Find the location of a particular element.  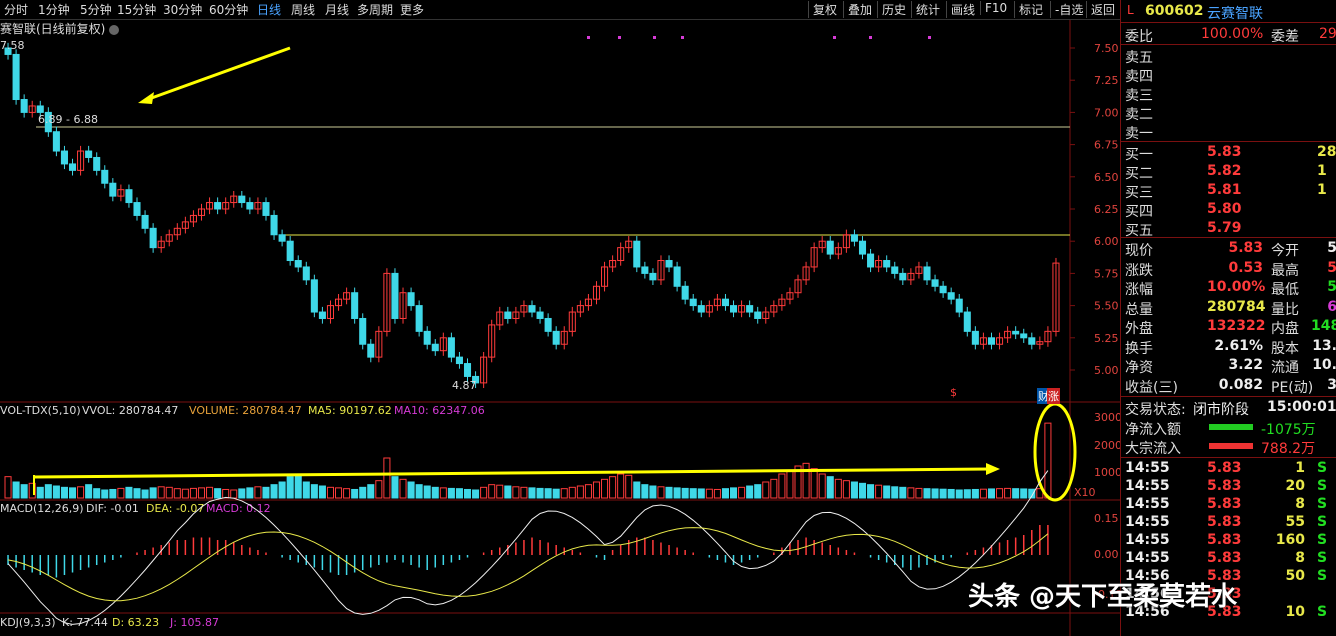

quote-label: 涨幅 is located at coordinates (1139, 290).